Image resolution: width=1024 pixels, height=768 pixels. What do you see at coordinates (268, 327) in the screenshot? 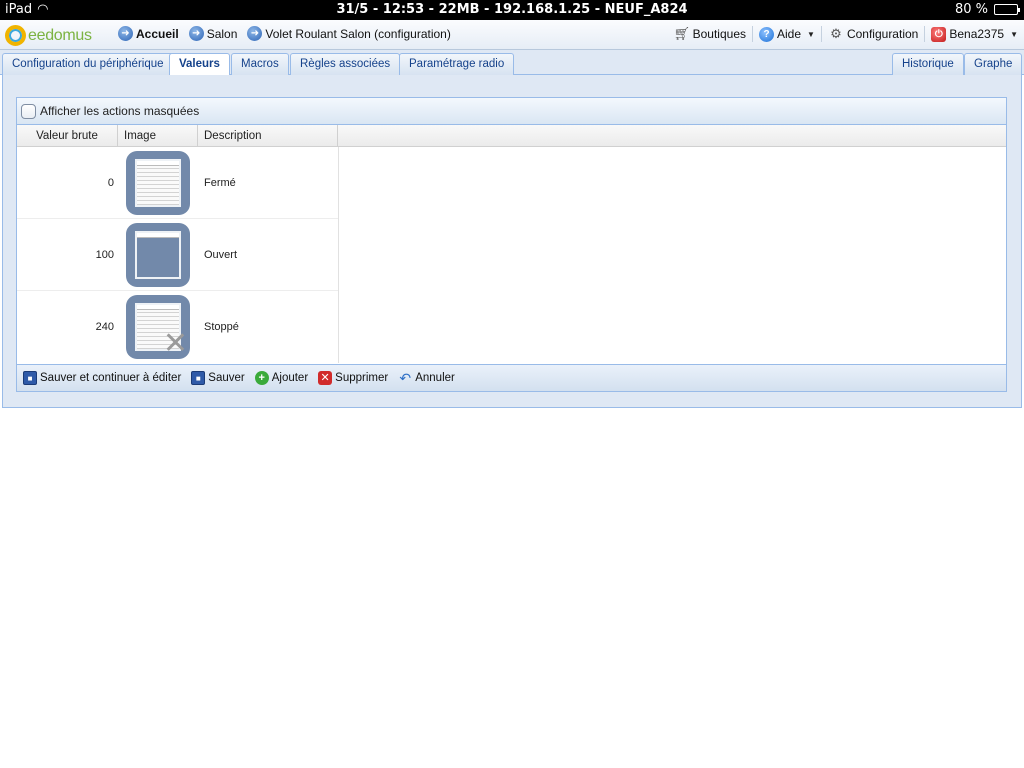
I see `description-cell: Stoppé` at bounding box center [268, 327].